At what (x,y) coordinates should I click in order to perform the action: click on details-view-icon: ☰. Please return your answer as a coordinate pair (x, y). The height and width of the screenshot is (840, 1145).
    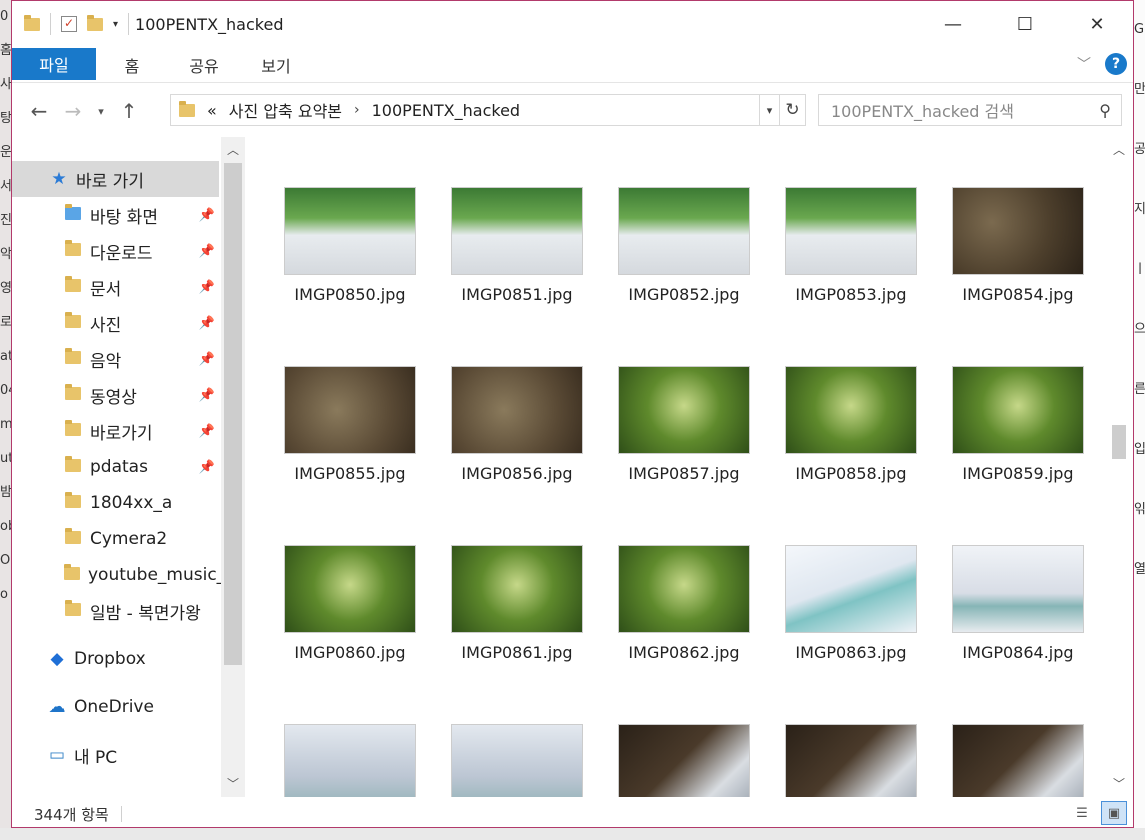
    Looking at the image, I should click on (1082, 813).